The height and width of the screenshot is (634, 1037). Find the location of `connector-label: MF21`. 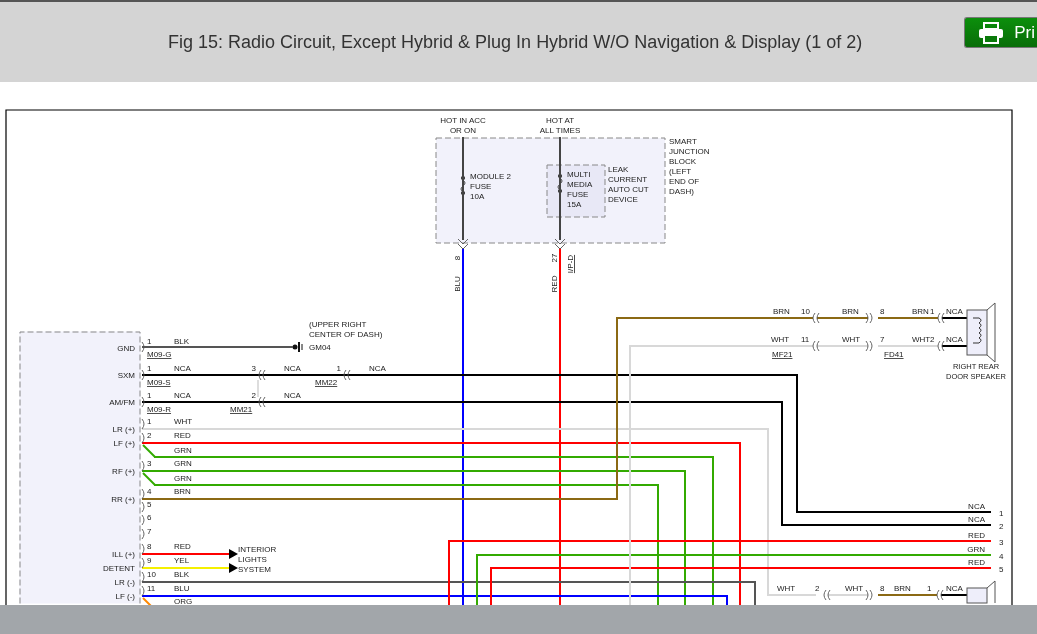

connector-label: MF21 is located at coordinates (782, 354).